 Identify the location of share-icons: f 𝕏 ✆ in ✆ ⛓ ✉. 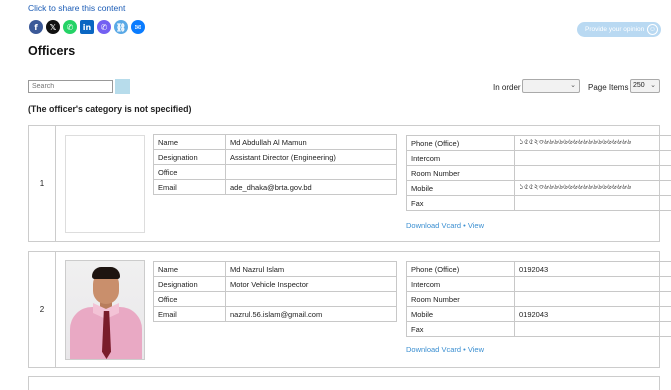
(87, 27).